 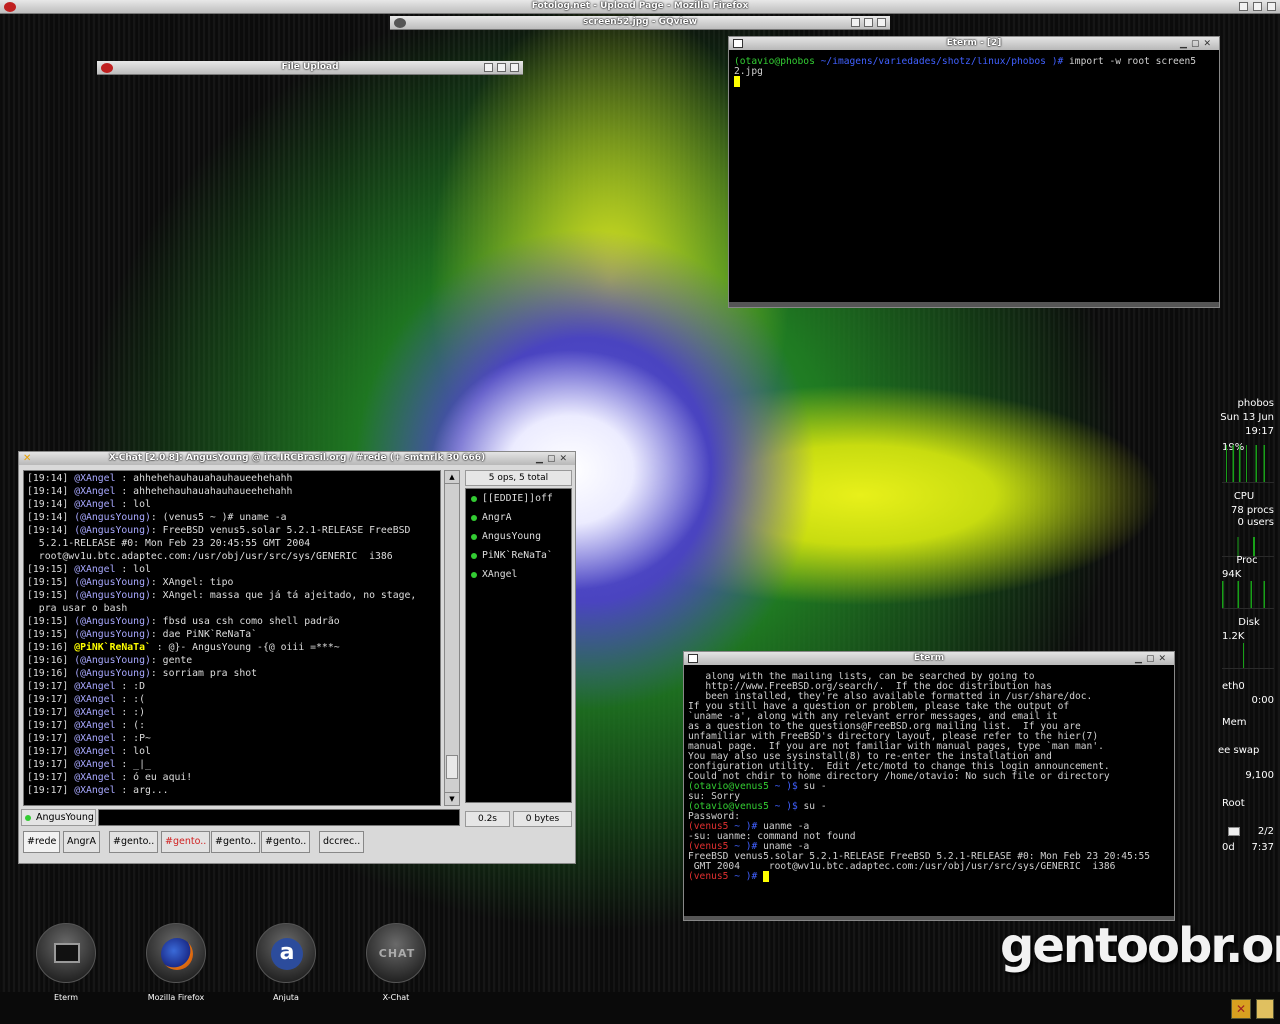 I want to click on line-segment: : _|_, so click(x=133, y=764).